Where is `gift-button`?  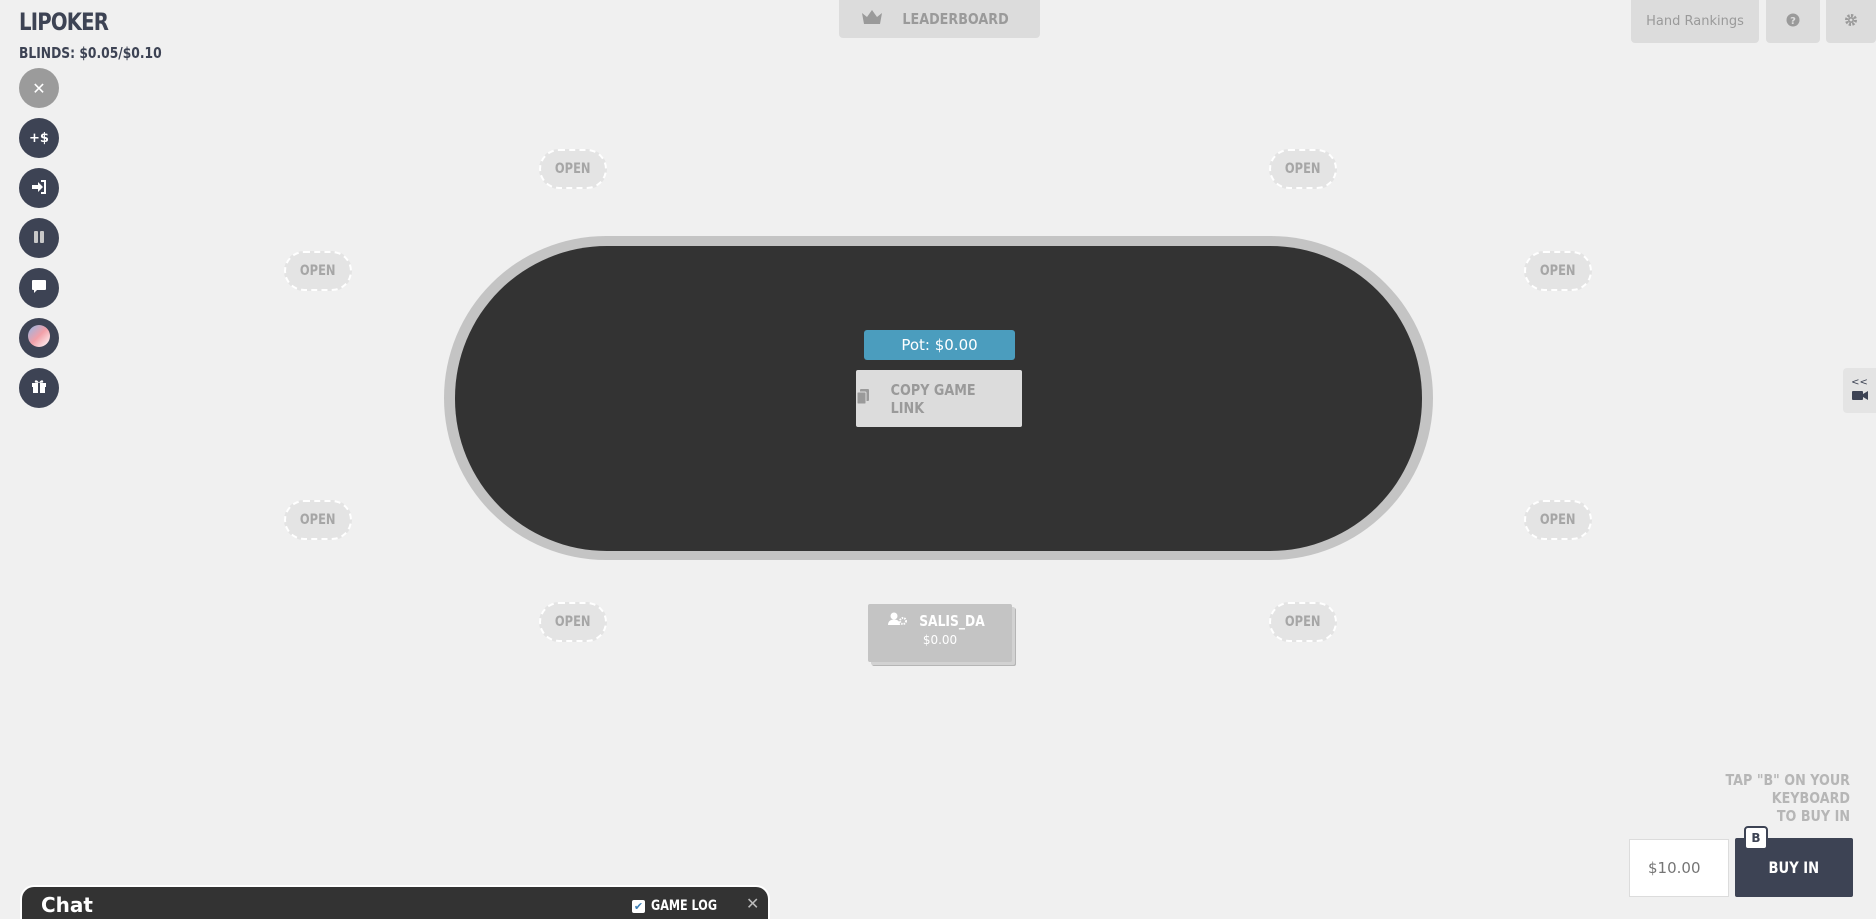 gift-button is located at coordinates (39, 388).